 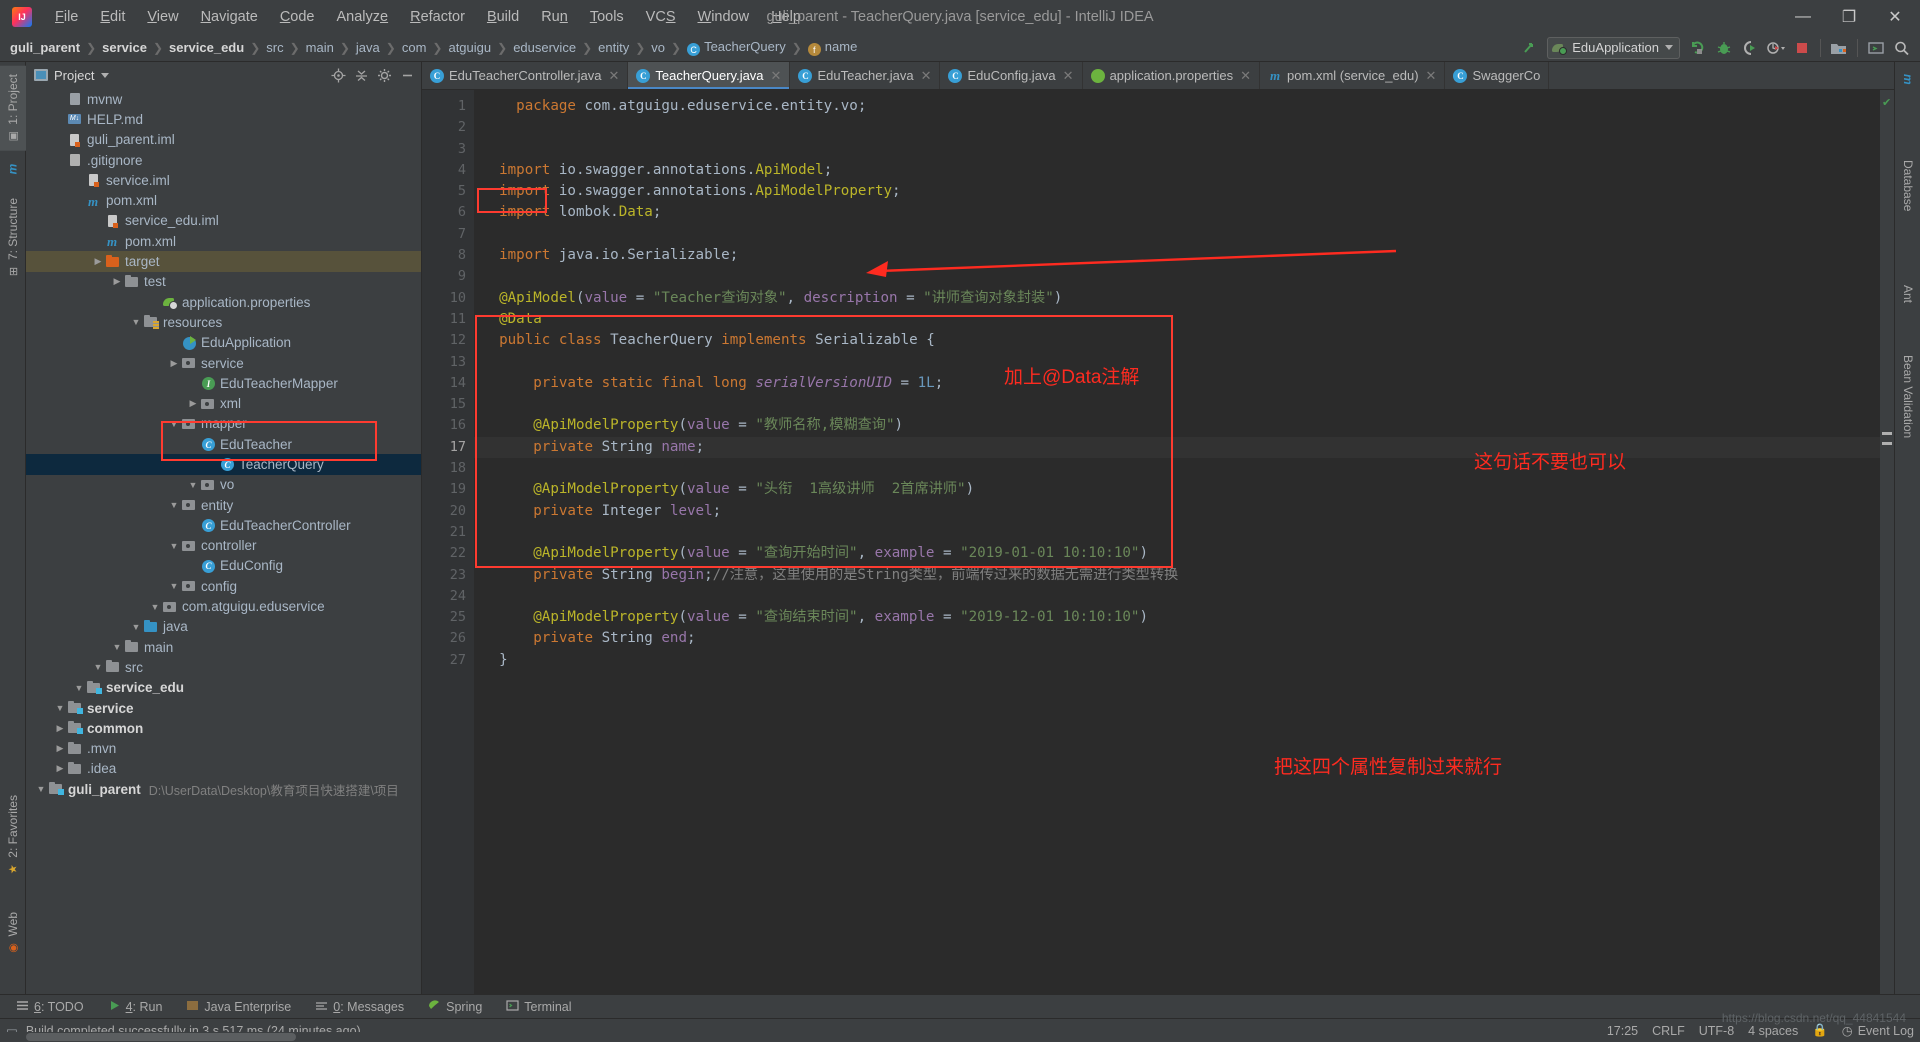 I want to click on breadcrumb-item-vo: vo, so click(x=658, y=47).